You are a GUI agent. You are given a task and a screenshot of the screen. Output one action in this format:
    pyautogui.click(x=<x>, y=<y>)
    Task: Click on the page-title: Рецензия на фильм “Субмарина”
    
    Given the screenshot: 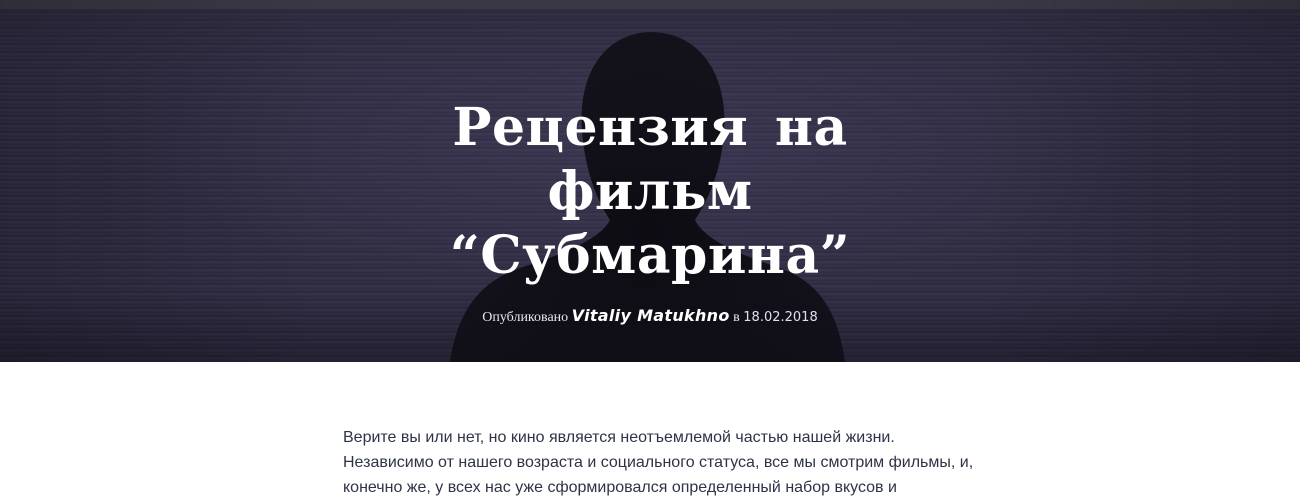 What is the action you would take?
    pyautogui.click(x=650, y=191)
    